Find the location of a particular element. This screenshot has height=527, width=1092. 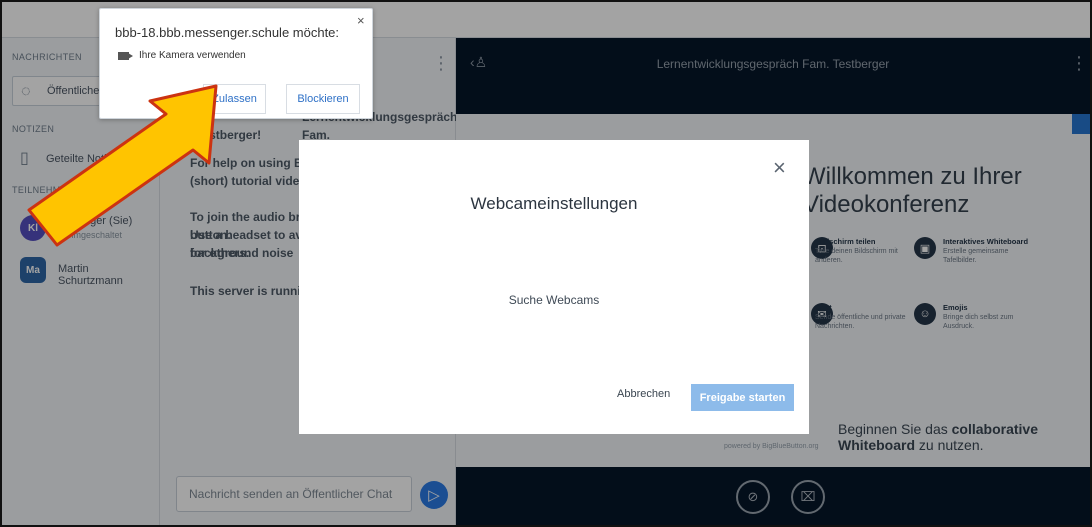

camera-request-text: Ihre Kamera verwenden is located at coordinates (192, 55).